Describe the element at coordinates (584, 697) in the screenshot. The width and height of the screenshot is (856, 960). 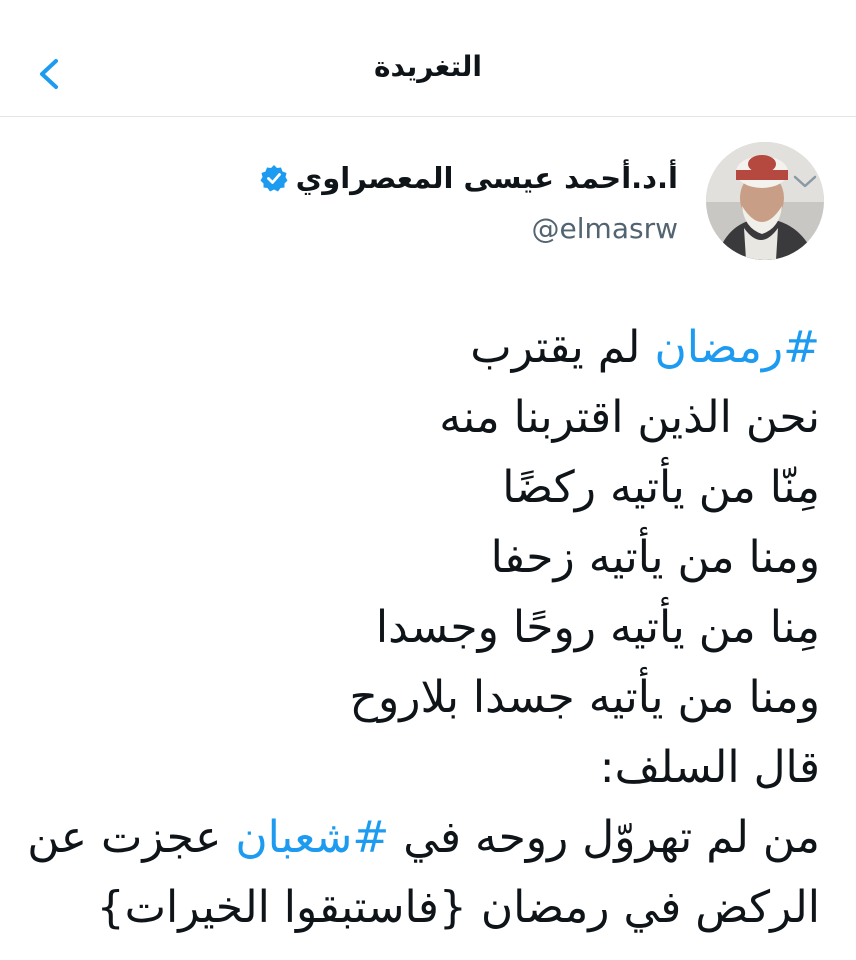
I see `tweet-line: ومنا من يأتيه جسدا بلاروح` at that location.